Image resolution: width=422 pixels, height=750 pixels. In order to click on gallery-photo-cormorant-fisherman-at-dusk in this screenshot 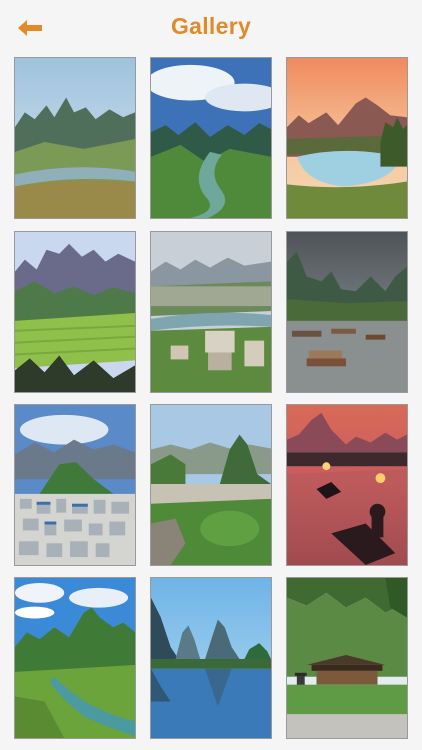, I will do `click(347, 485)`.